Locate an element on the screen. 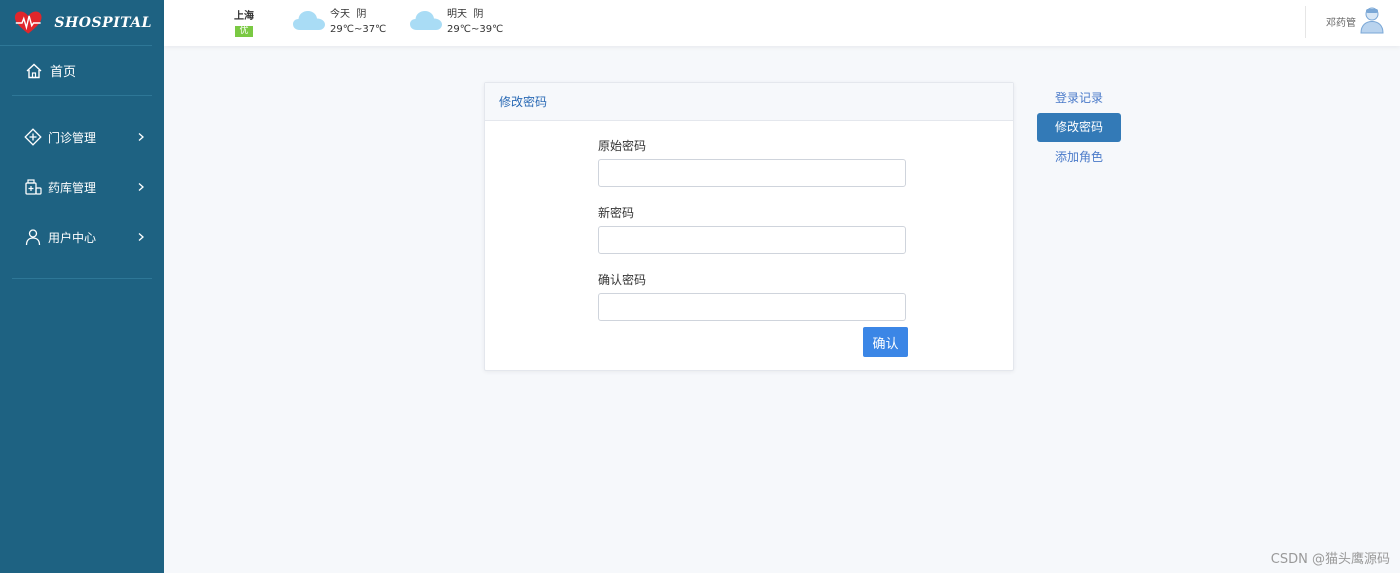  weather-day-label: 今天 is located at coordinates (340, 14).